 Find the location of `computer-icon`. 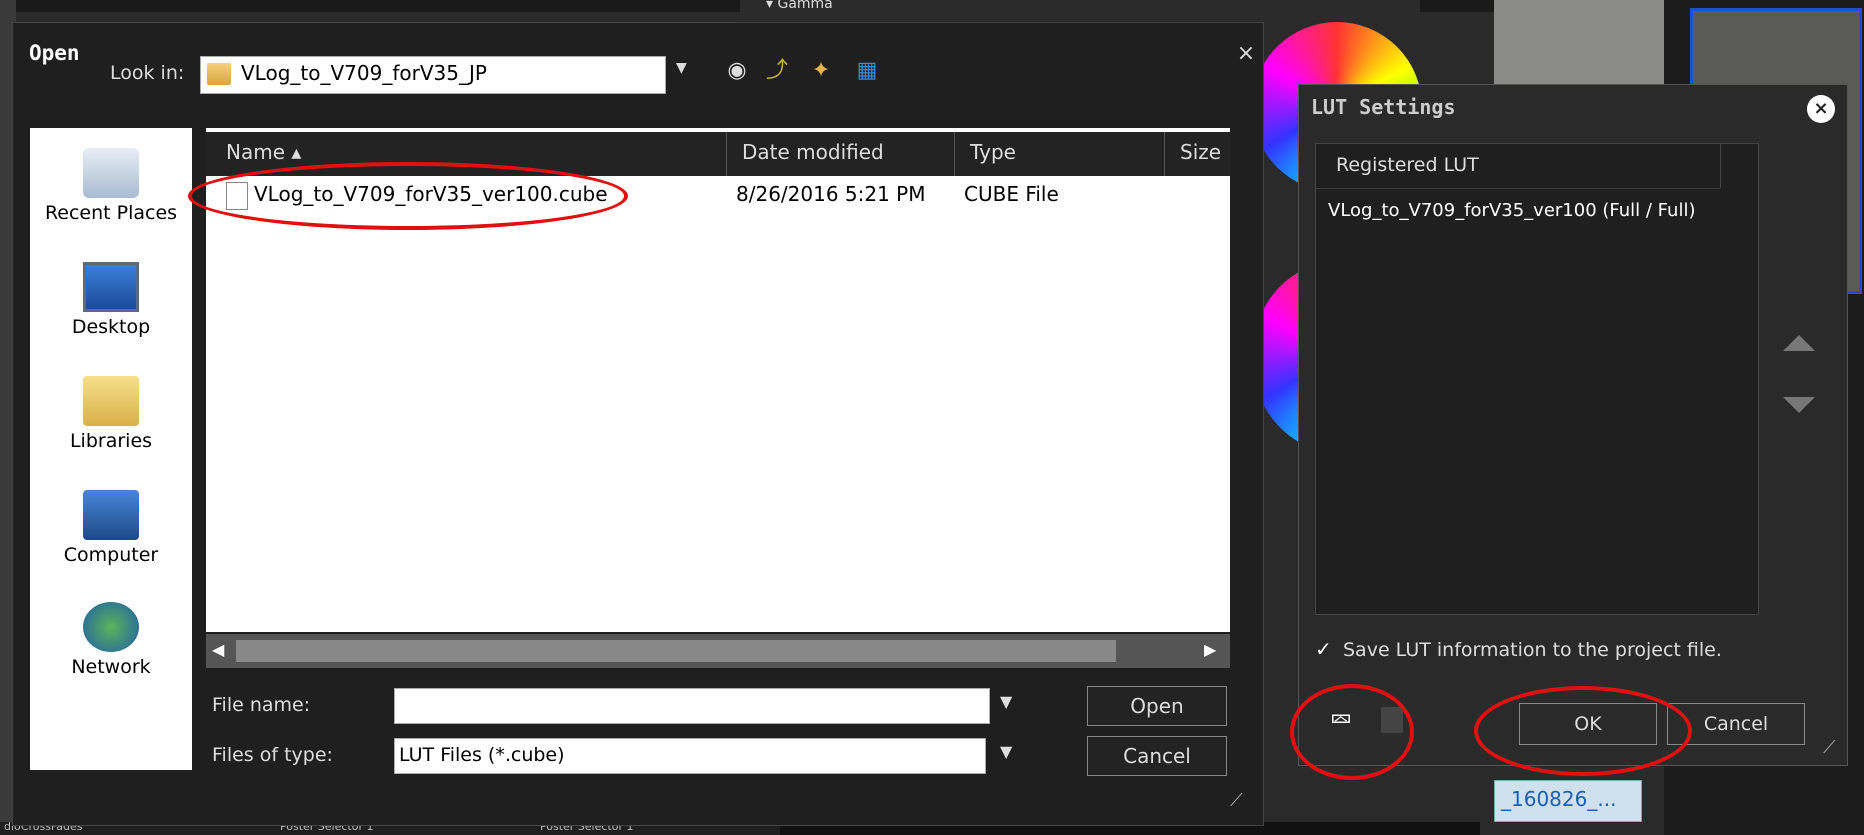

computer-icon is located at coordinates (111, 515).